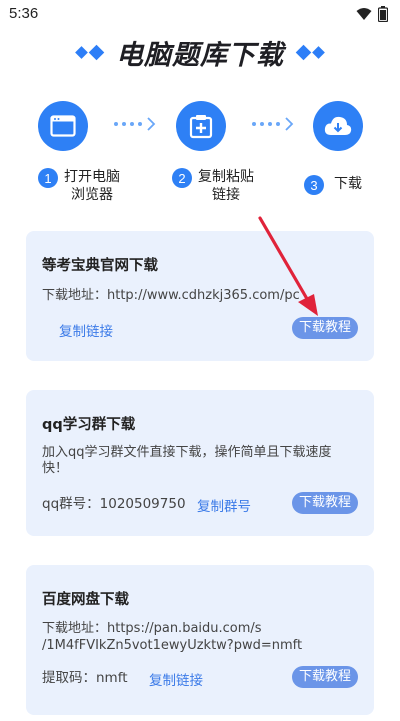  What do you see at coordinates (90, 52) in the screenshot?
I see `diamond-decoration-left-icon` at bounding box center [90, 52].